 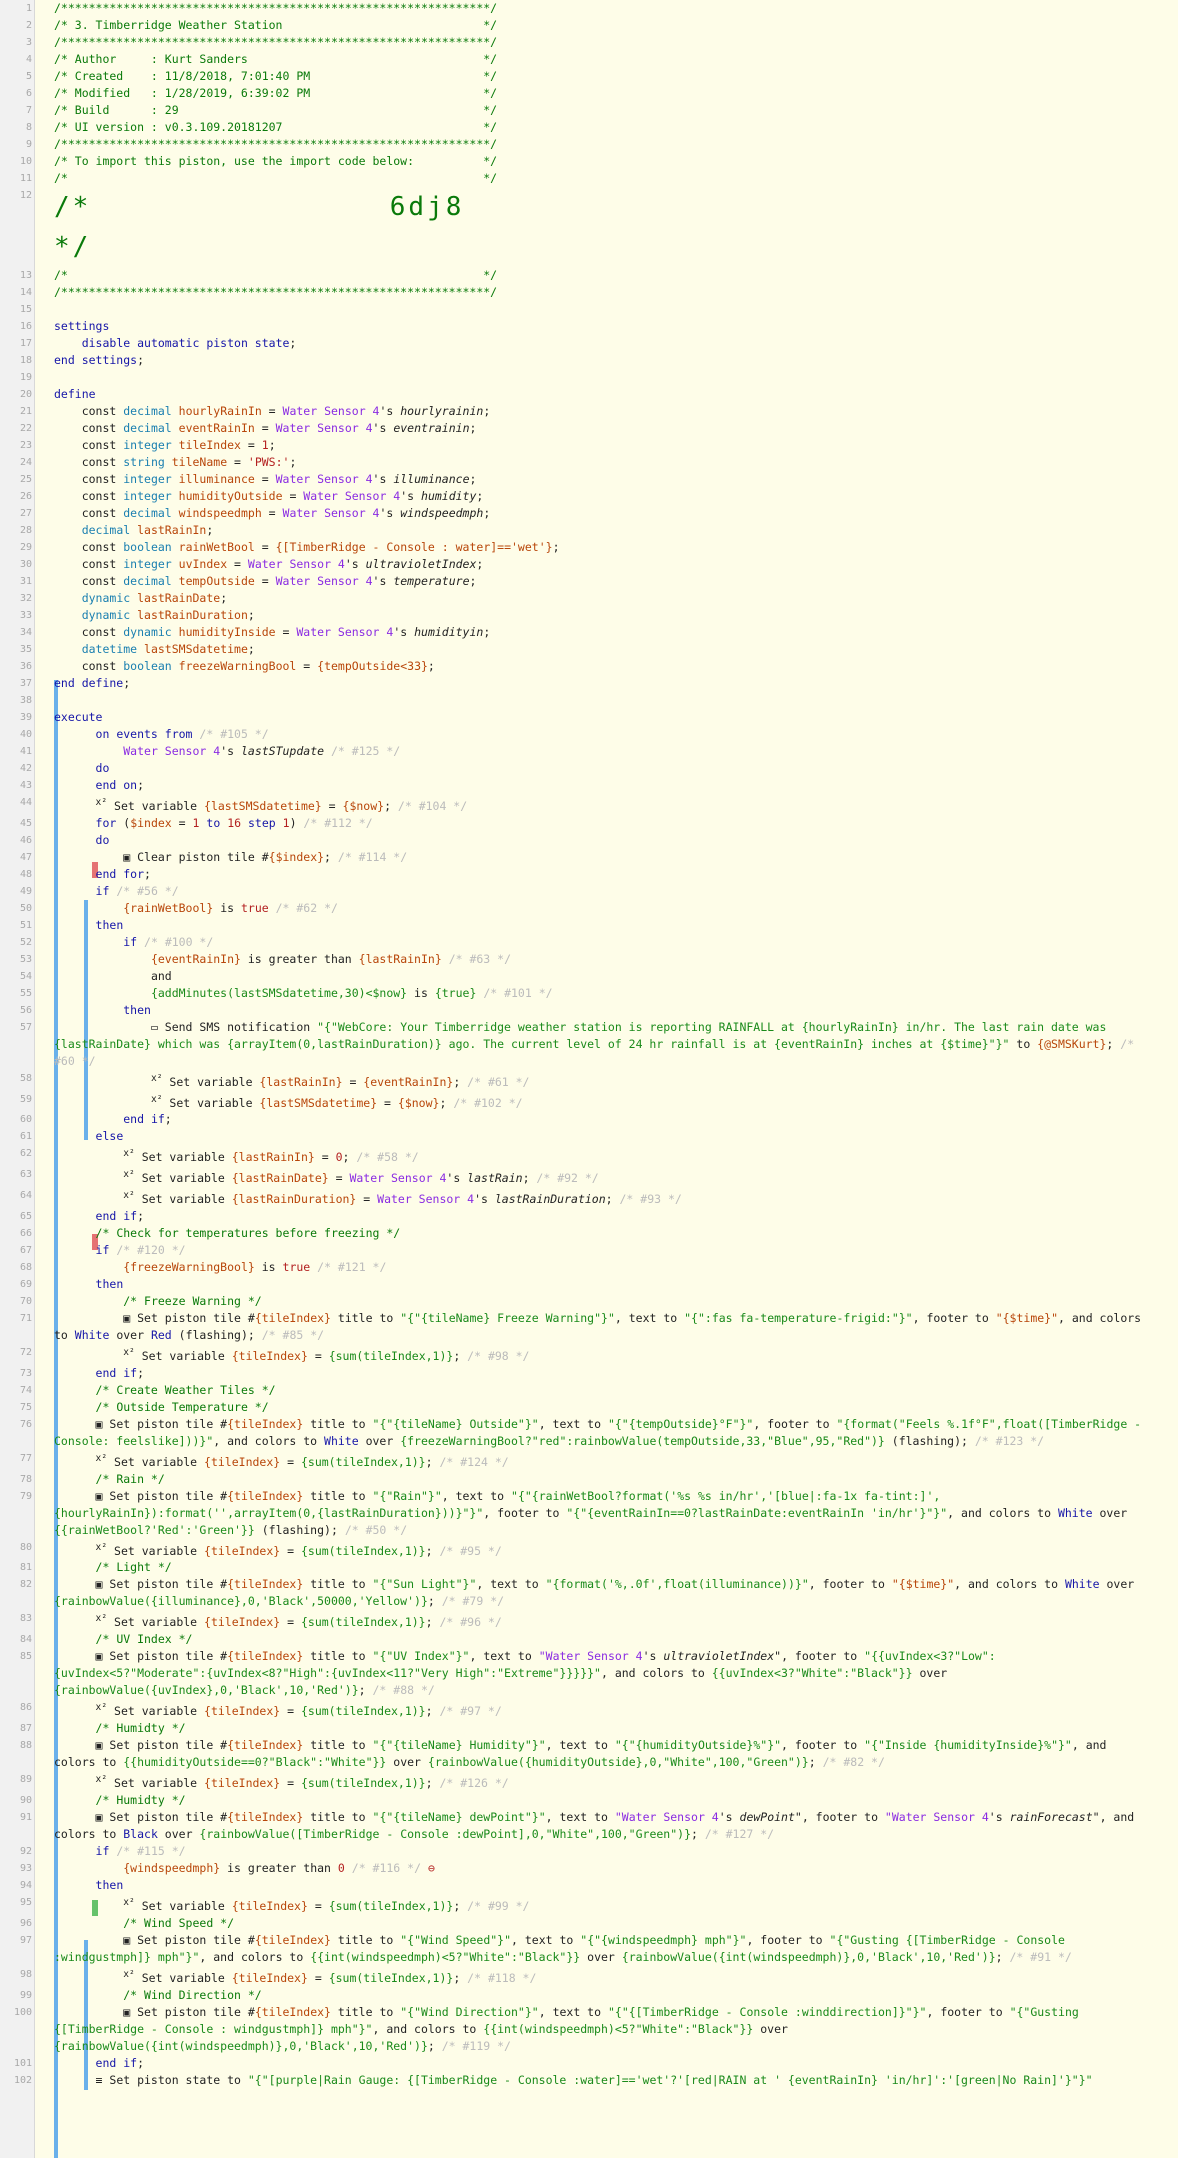 I want to click on code-text: /* Light */, so click(x=616, y=1567).